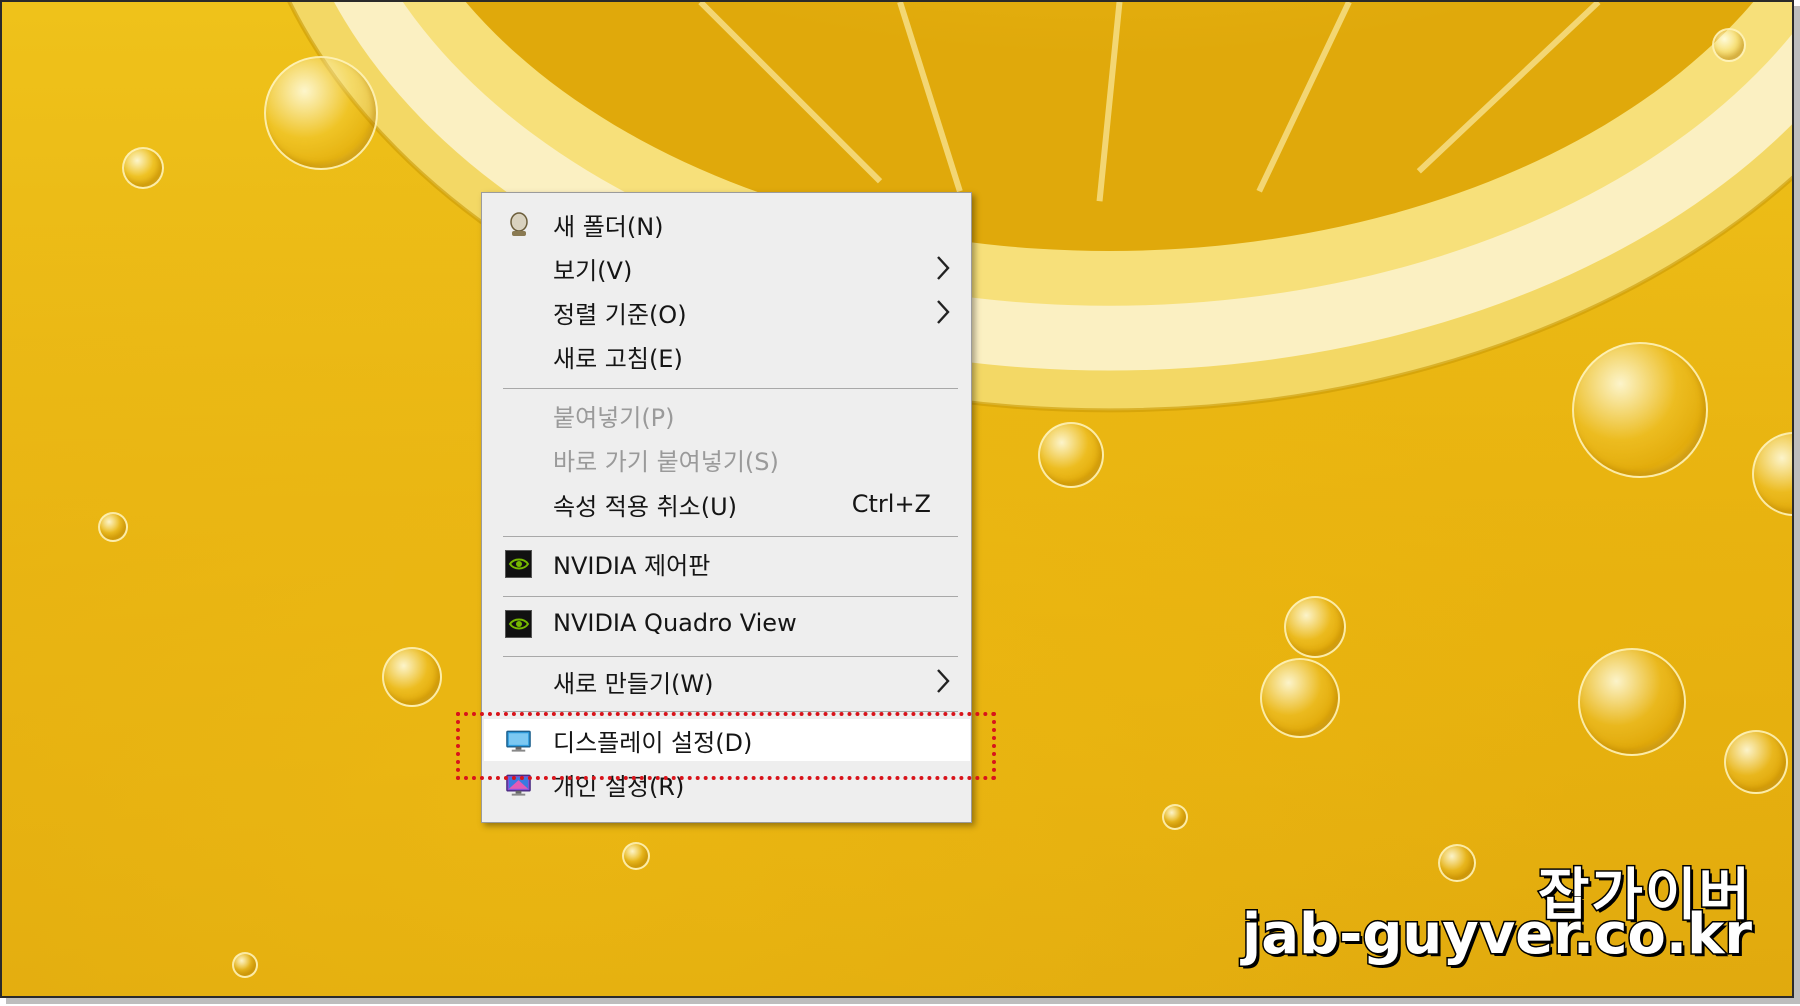  Describe the element at coordinates (727, 268) in the screenshot. I see `menu-item-view: 보기(V)` at that location.